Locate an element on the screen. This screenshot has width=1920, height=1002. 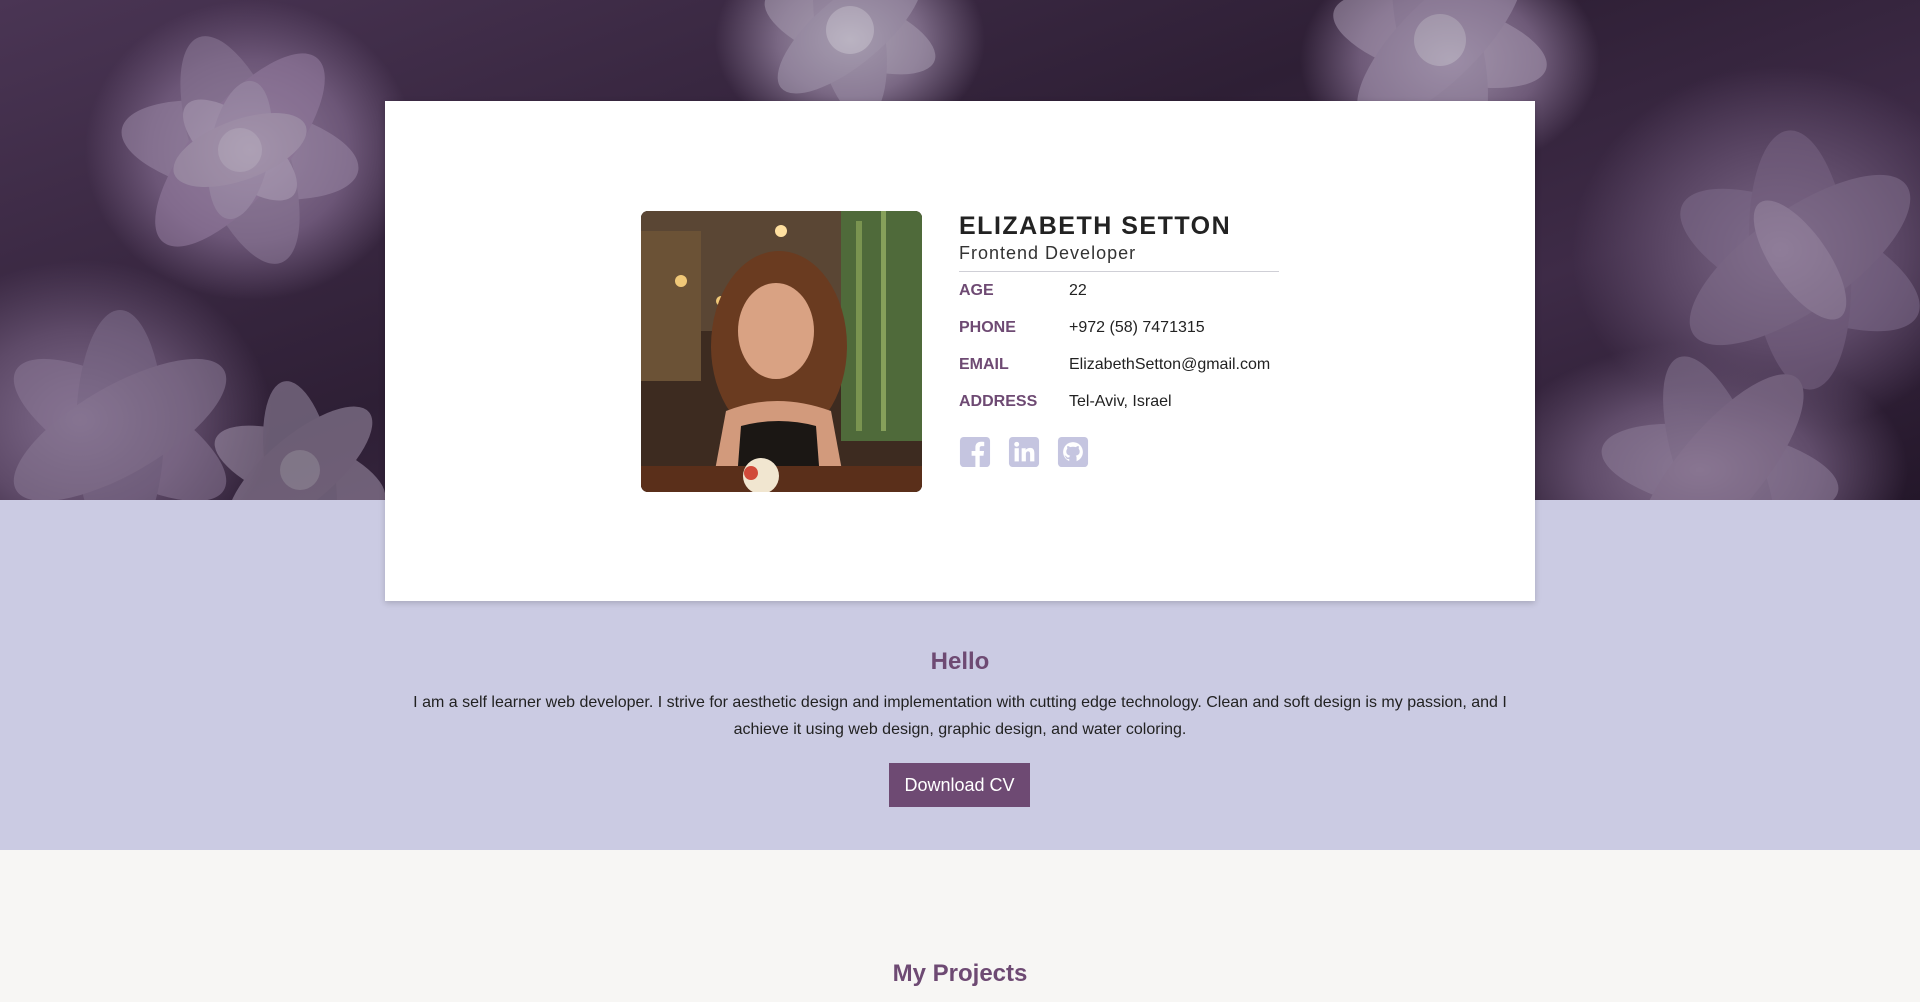
detail-label: PHONE is located at coordinates (987, 327).